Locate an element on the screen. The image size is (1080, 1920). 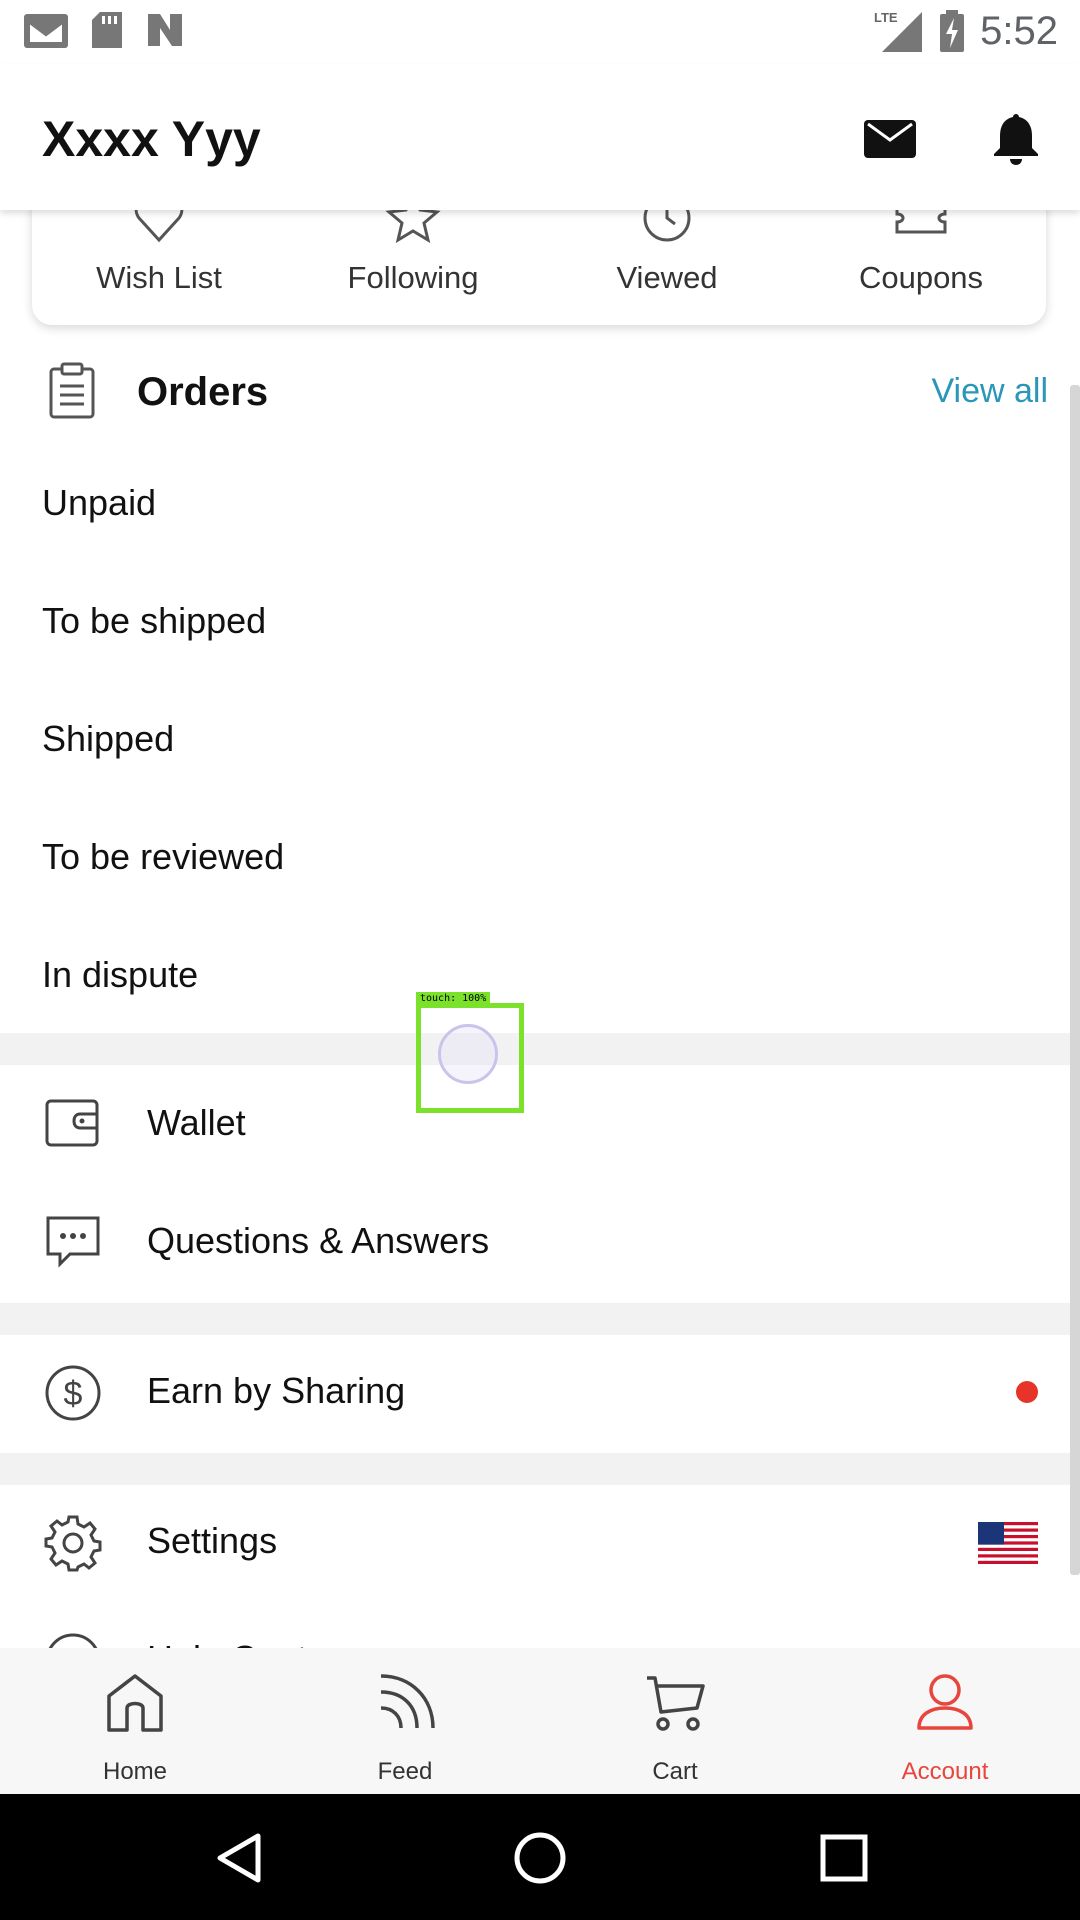
sd-card-icon is located at coordinates (107, 30).